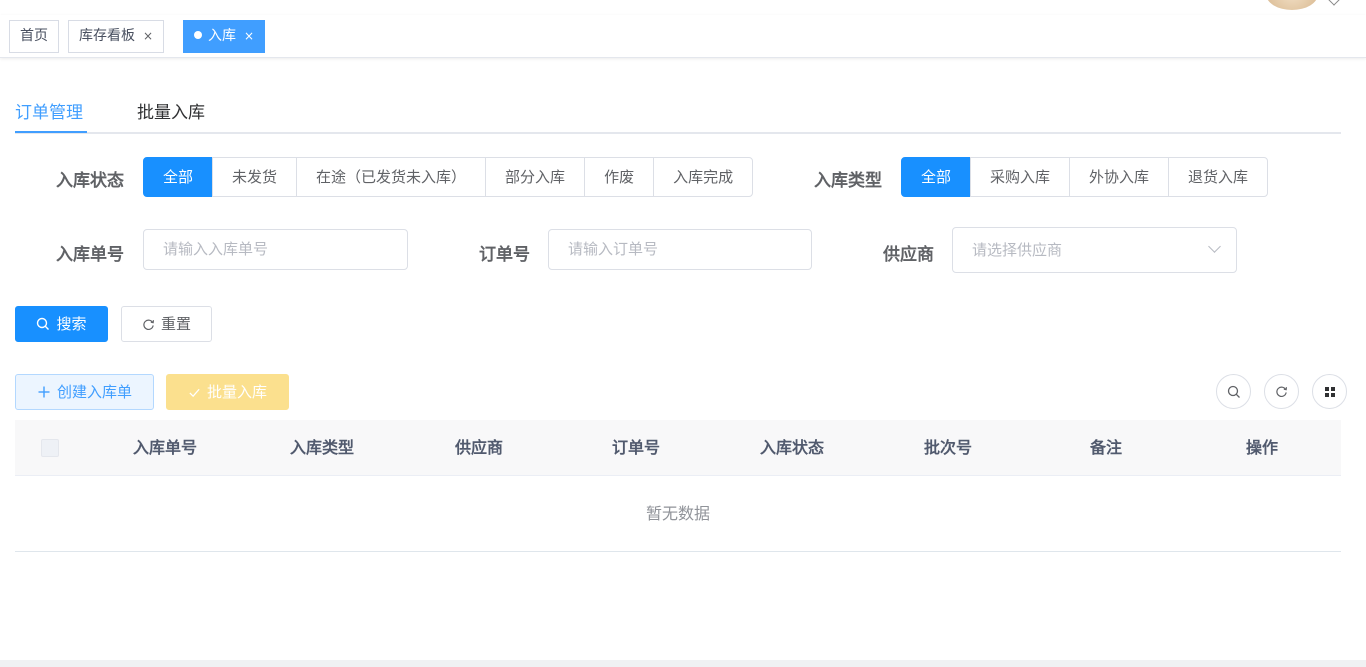 This screenshot has width=1366, height=667. Describe the element at coordinates (44, 392) in the screenshot. I see `plus-icon` at that location.